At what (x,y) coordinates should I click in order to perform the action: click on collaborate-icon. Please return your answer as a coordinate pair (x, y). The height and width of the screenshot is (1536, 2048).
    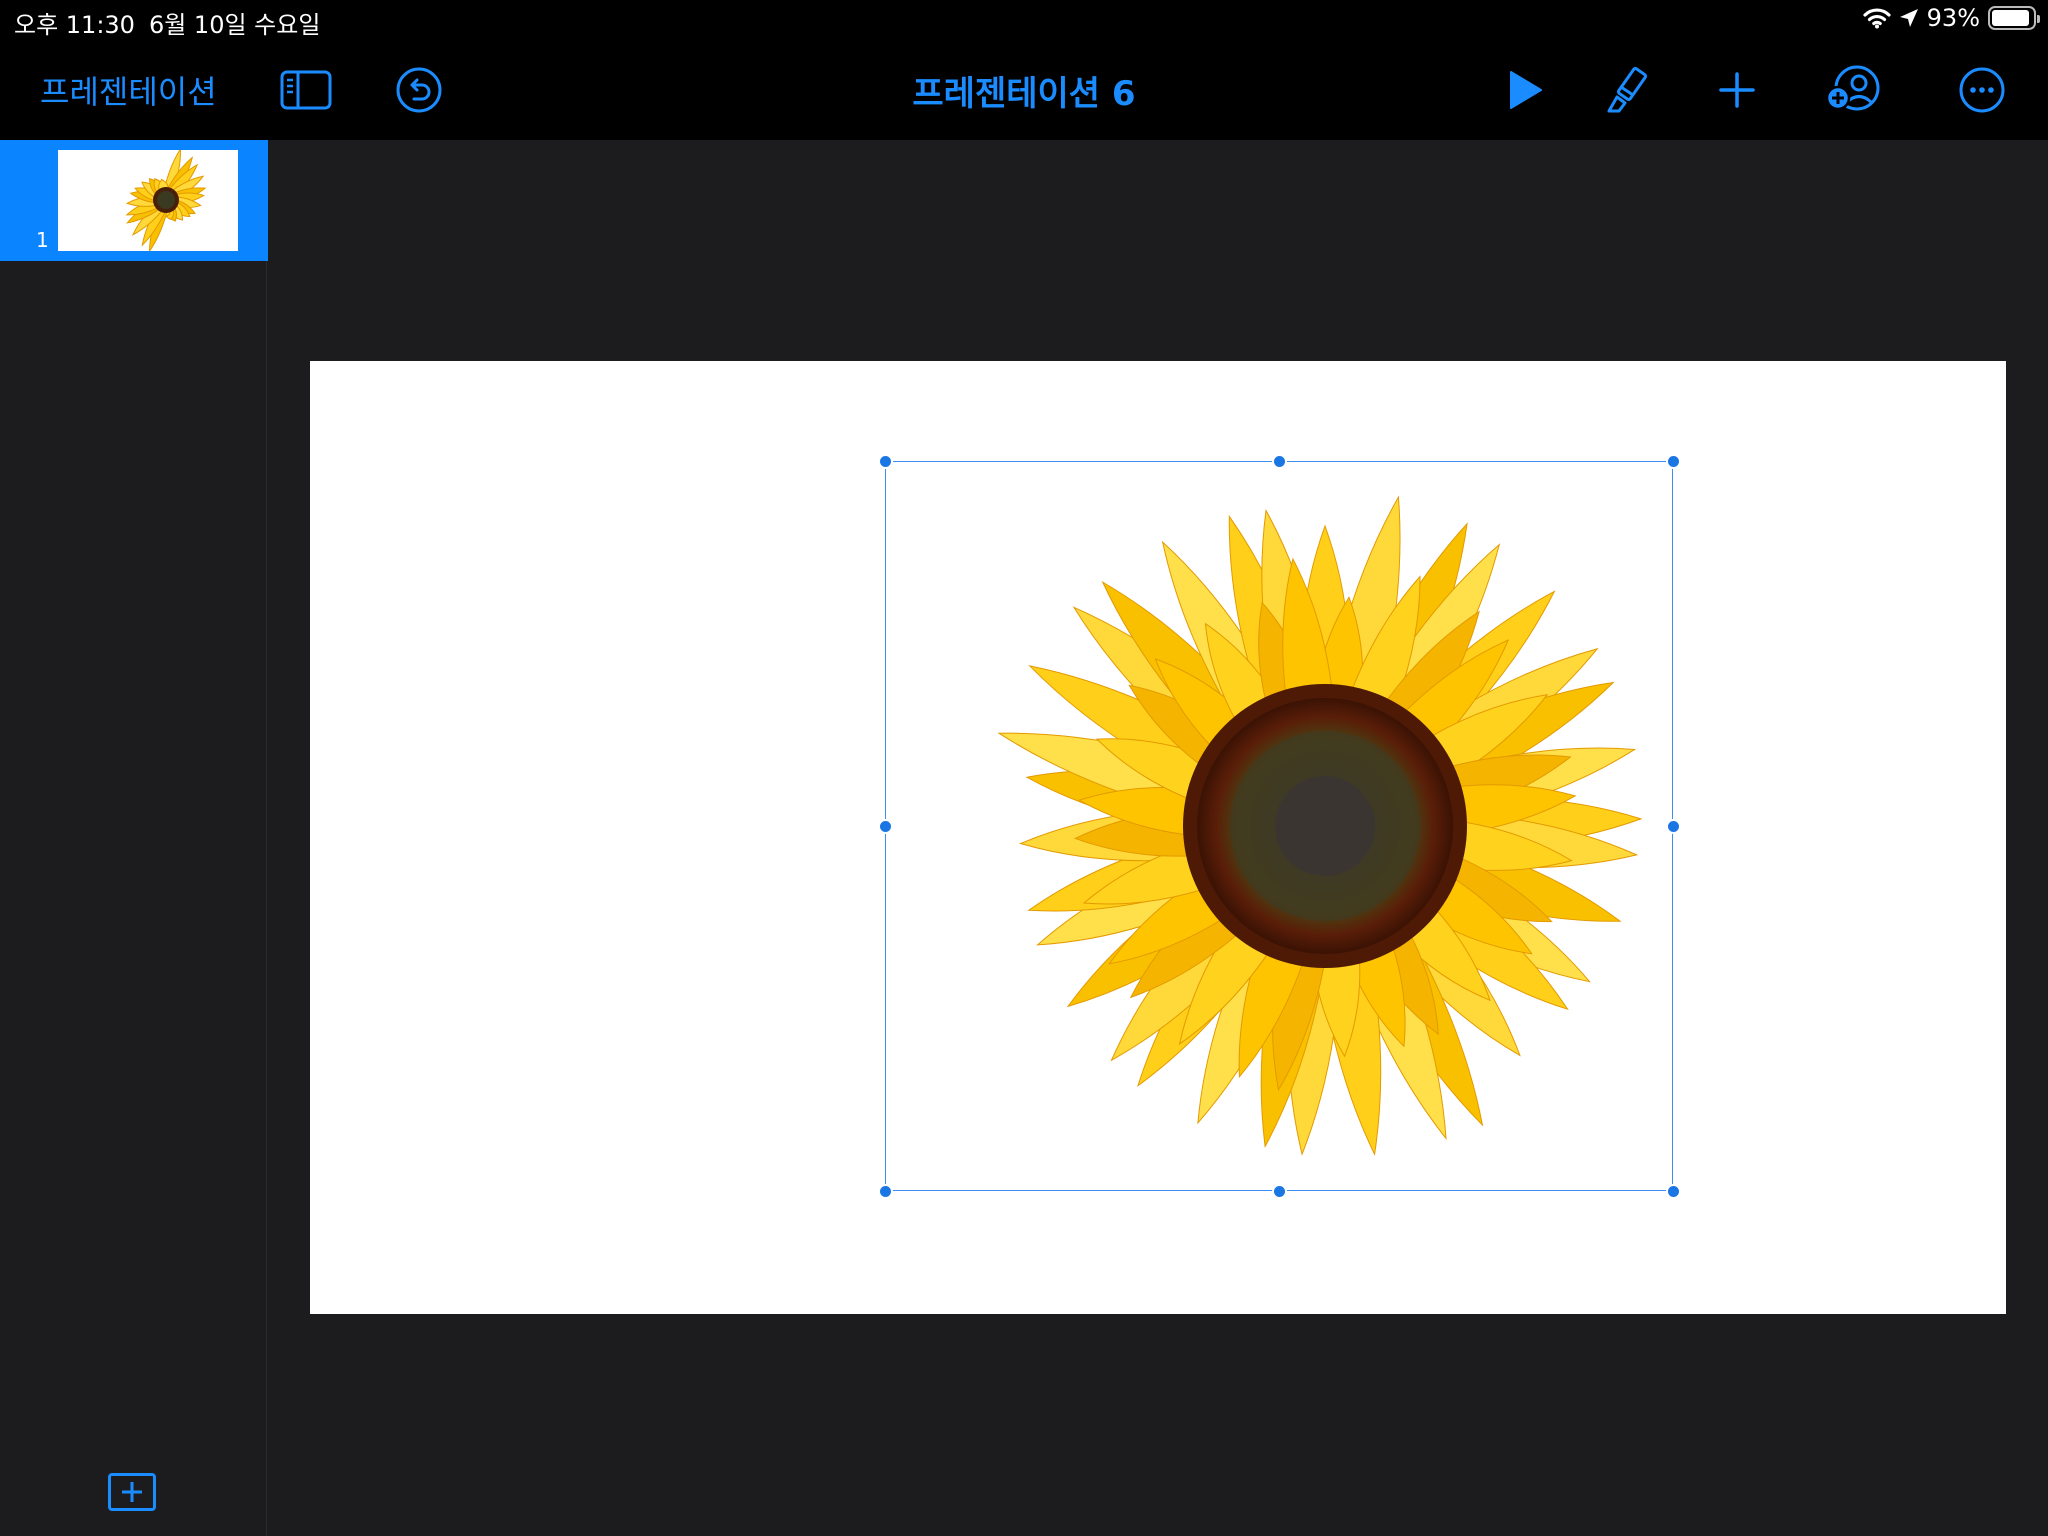
    Looking at the image, I should click on (1852, 88).